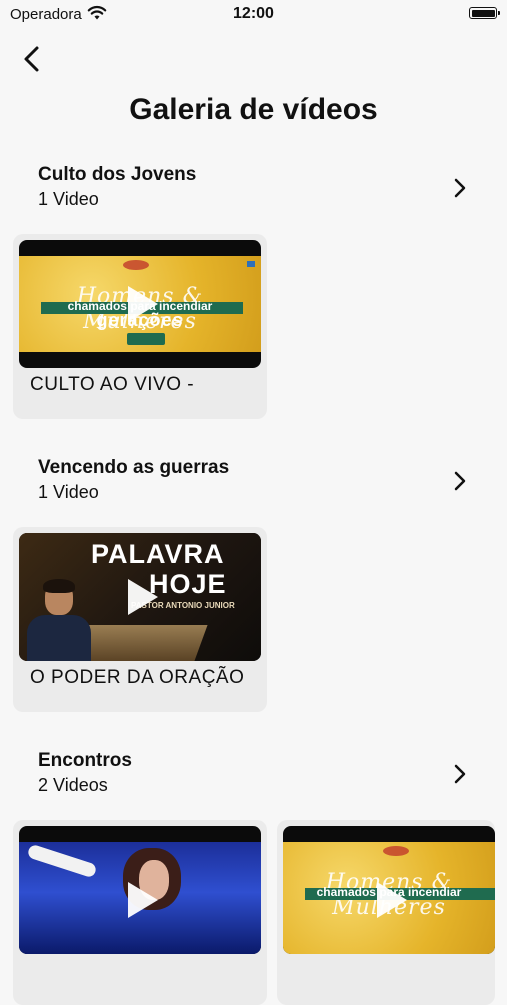  What do you see at coordinates (33, 59) in the screenshot?
I see `back-button` at bounding box center [33, 59].